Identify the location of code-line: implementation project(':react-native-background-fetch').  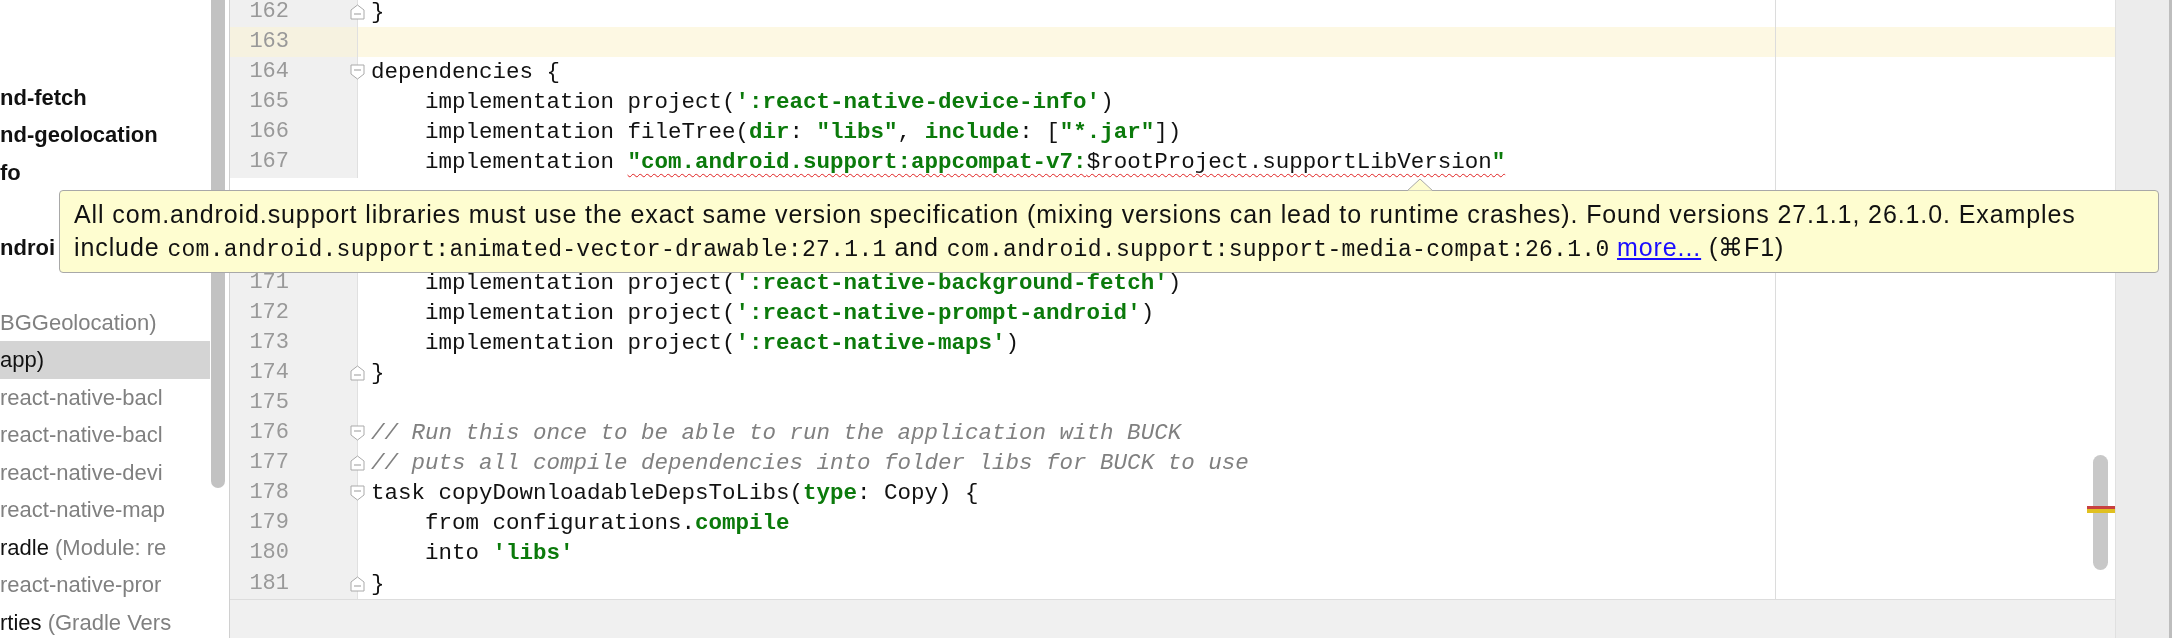
(803, 283).